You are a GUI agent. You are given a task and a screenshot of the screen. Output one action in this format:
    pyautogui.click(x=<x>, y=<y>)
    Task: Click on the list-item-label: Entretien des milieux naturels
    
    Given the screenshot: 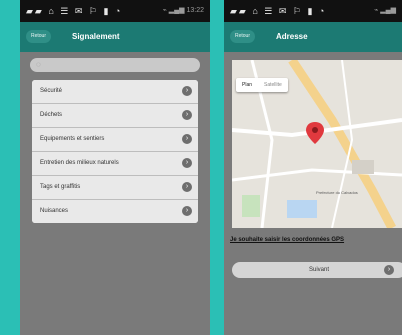 What is the action you would take?
    pyautogui.click(x=79, y=163)
    